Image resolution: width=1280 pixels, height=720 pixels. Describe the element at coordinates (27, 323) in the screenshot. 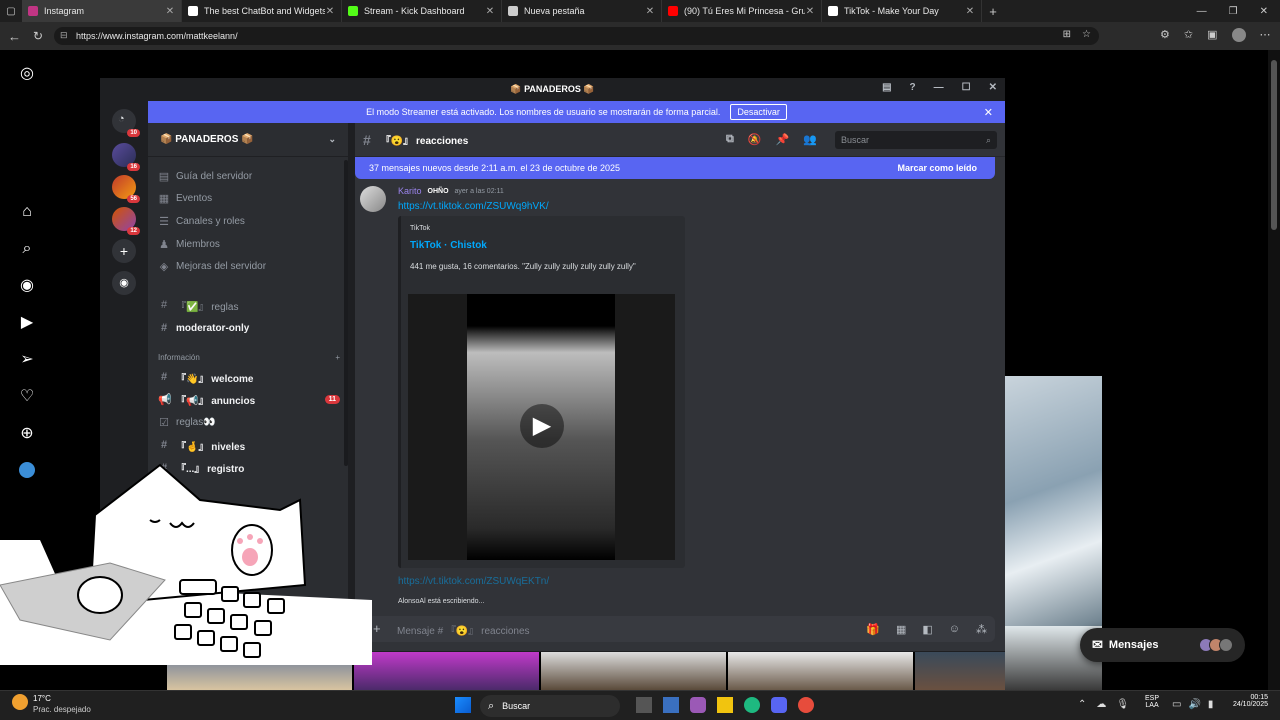

I see `reels-icon: ▶` at that location.